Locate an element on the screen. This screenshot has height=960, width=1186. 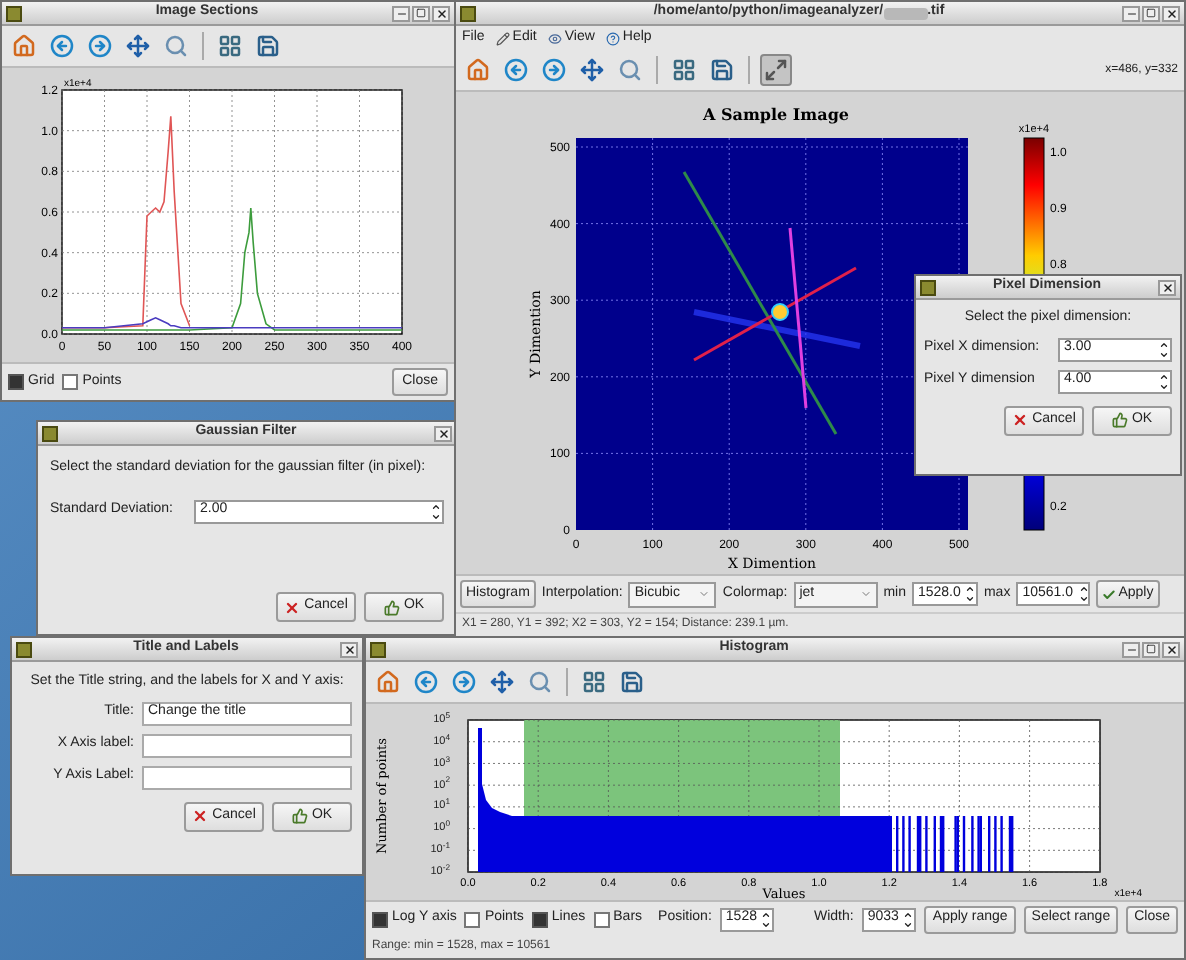
check-icon is located at coordinates (1109, 594).